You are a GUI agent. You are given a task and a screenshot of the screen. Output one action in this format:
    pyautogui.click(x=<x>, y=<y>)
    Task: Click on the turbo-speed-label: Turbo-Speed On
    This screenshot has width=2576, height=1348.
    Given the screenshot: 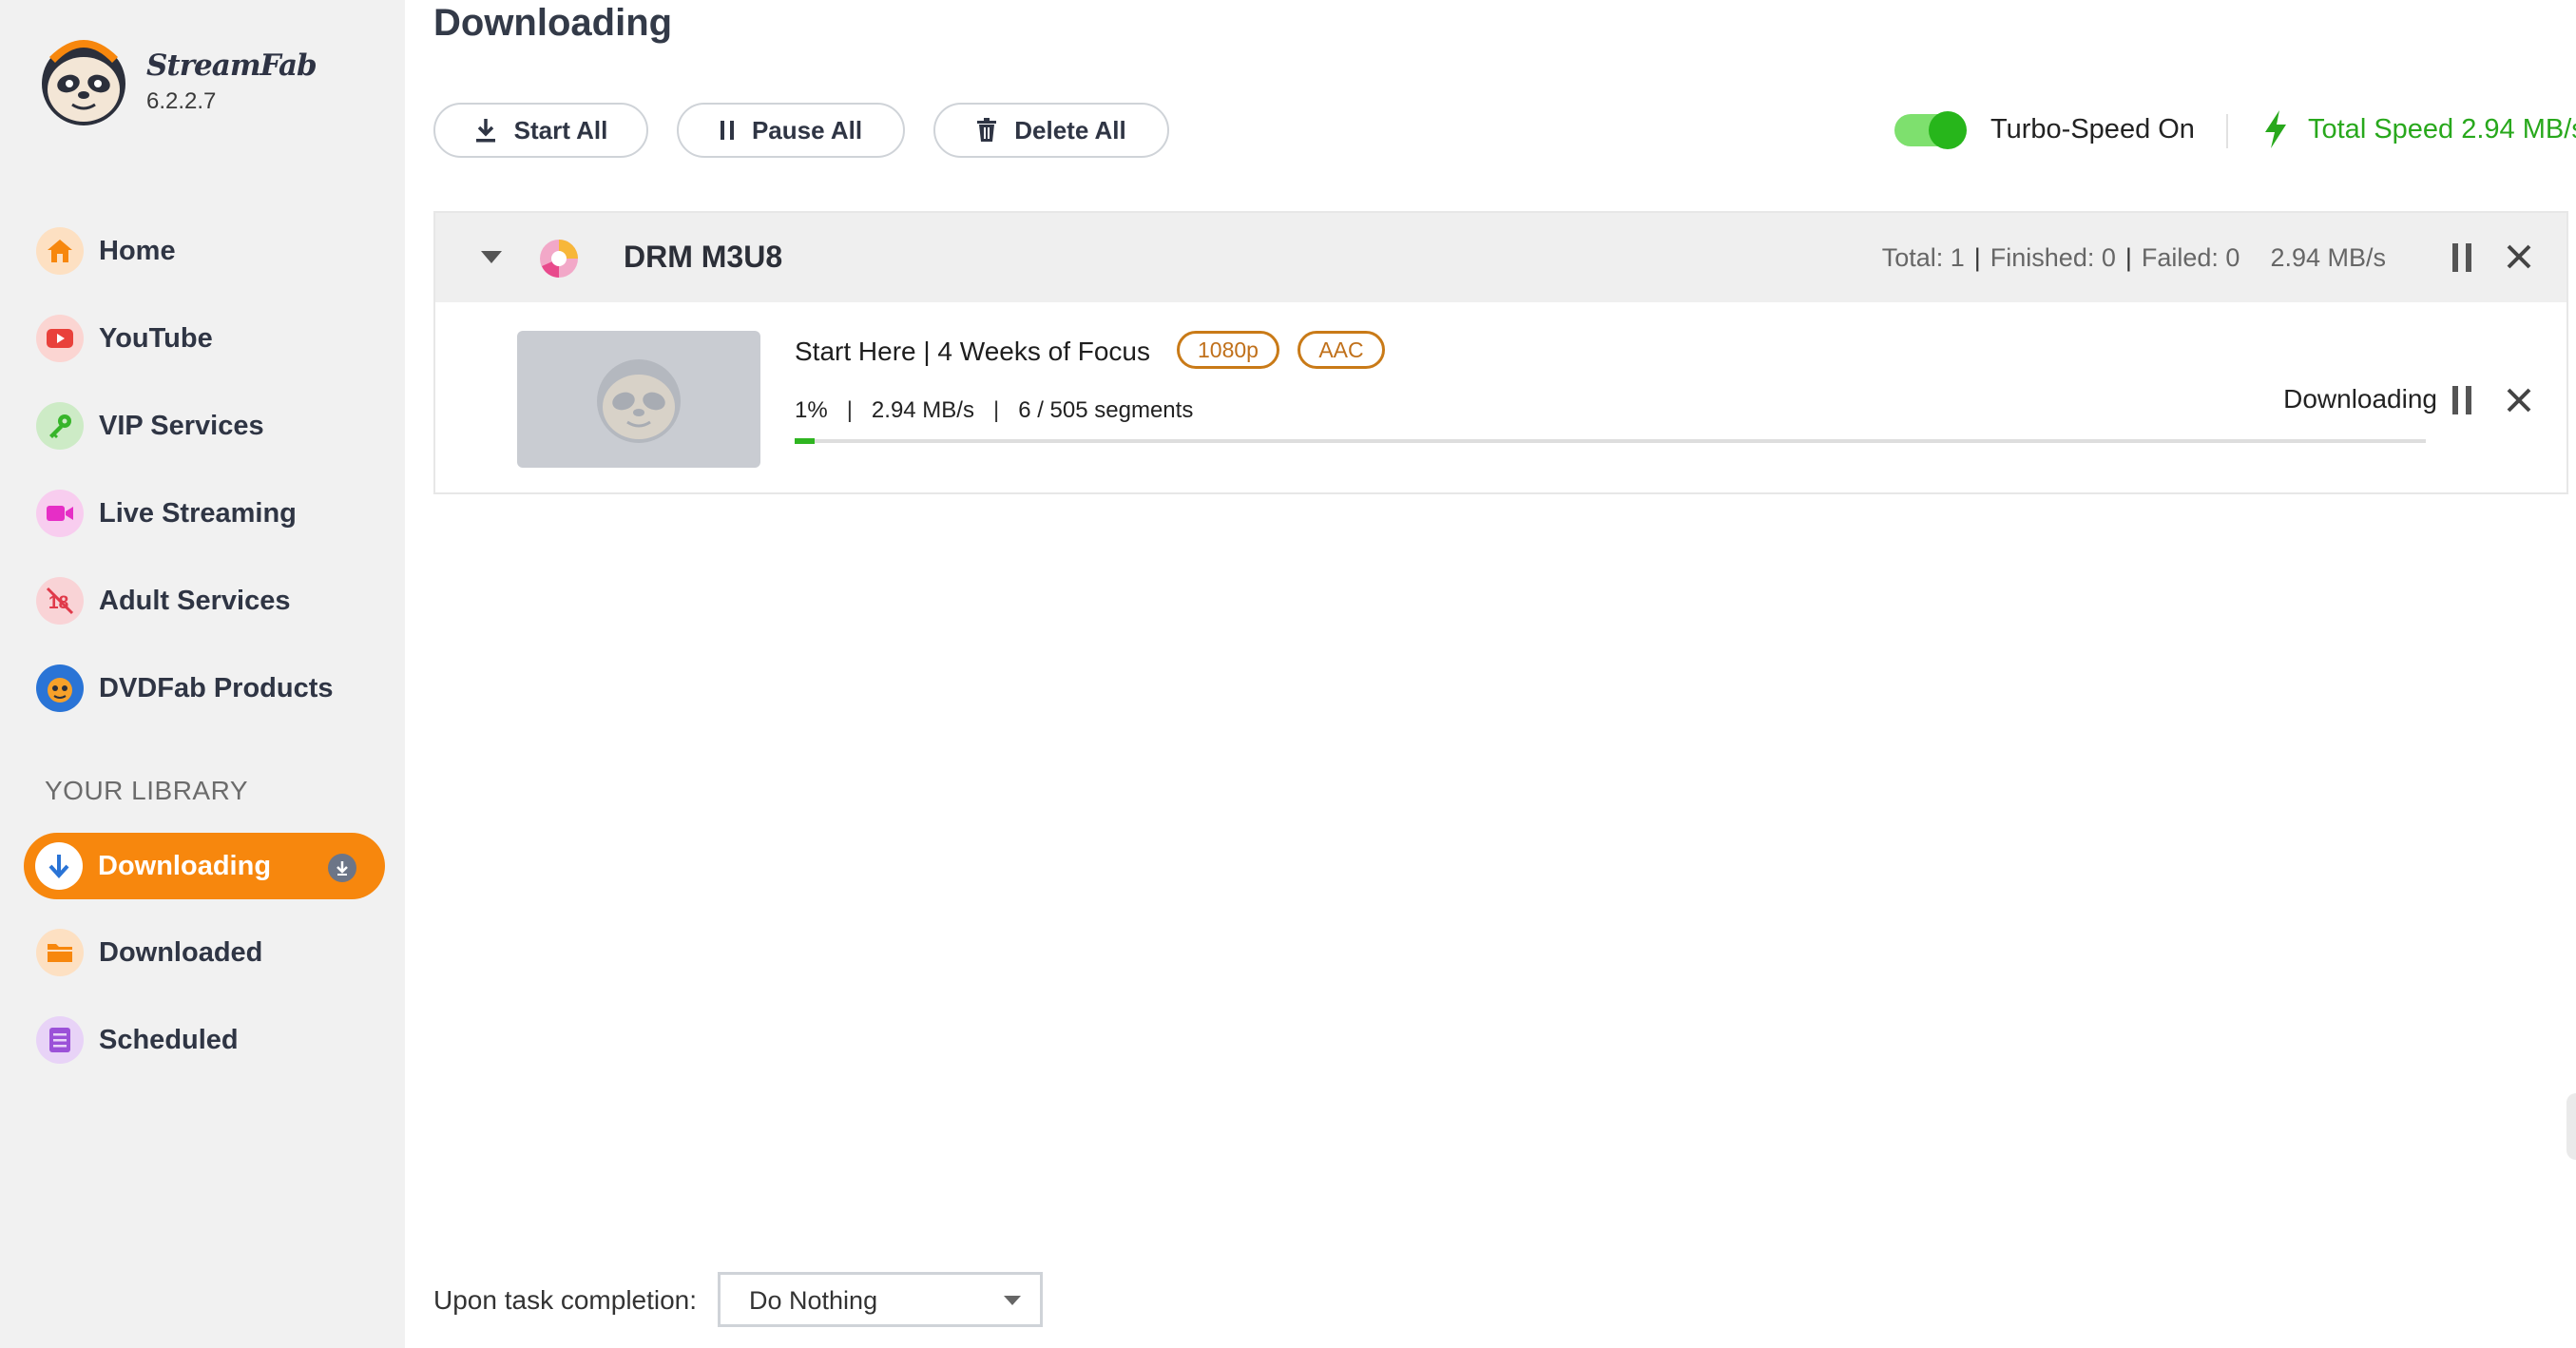 What is the action you would take?
    pyautogui.click(x=2093, y=129)
    